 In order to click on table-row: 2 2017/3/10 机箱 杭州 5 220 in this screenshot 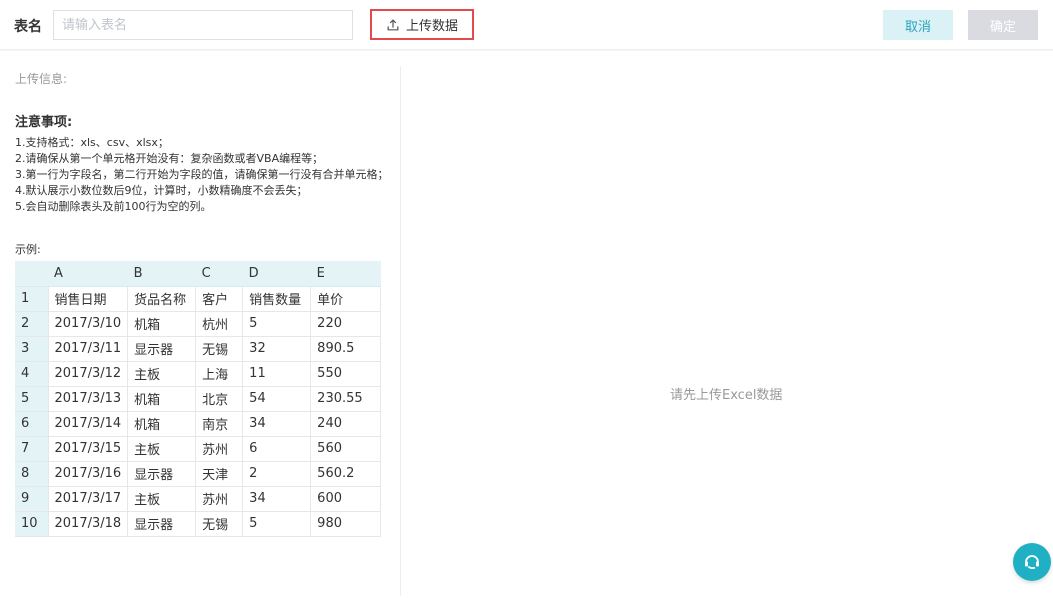, I will do `click(198, 324)`.